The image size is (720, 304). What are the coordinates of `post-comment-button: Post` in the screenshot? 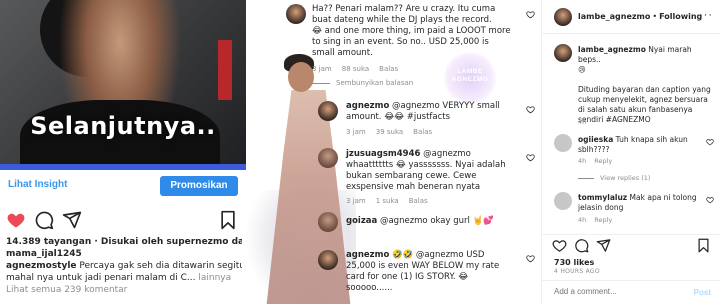 It's located at (702, 292).